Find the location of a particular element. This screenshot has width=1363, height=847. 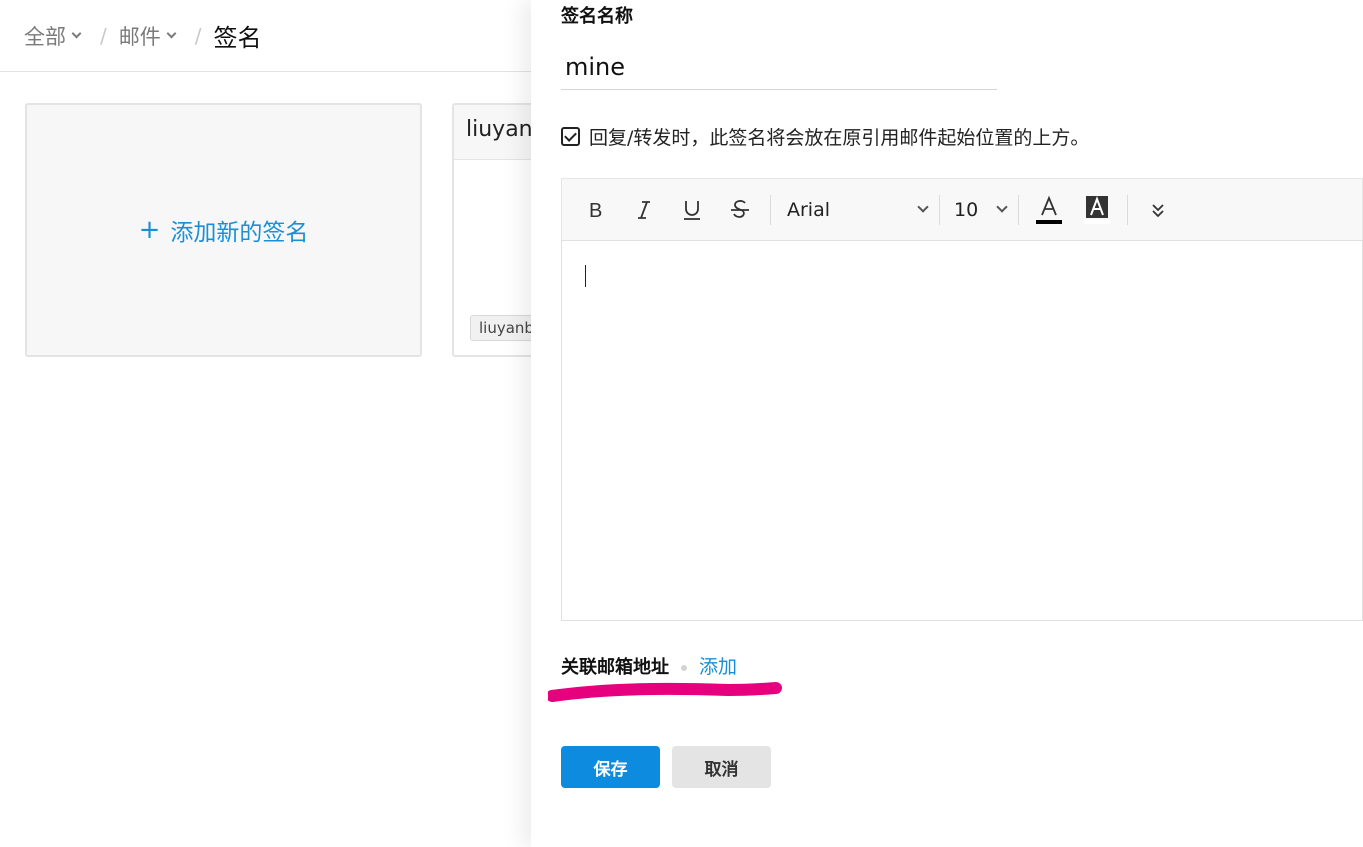

strikethrough-icon is located at coordinates (740, 208).